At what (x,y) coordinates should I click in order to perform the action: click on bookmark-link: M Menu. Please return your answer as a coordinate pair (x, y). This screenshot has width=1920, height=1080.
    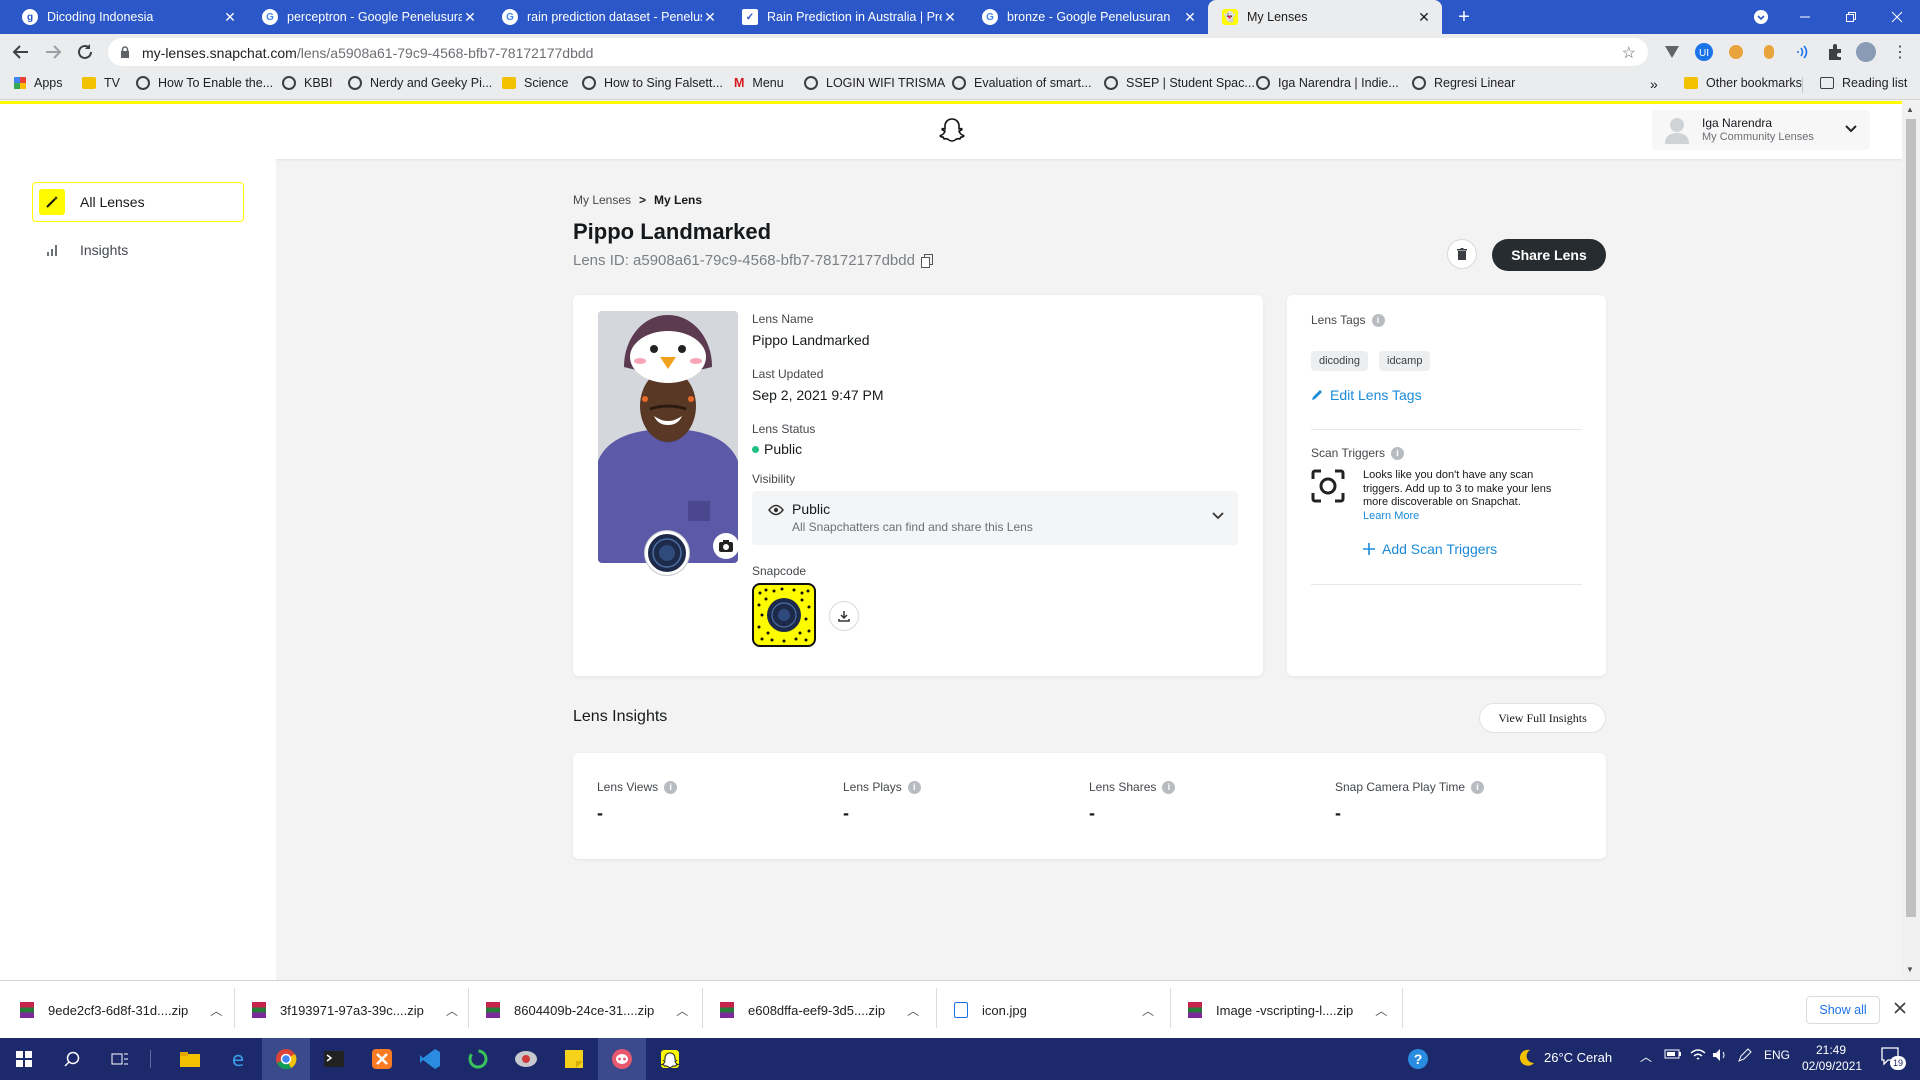
    Looking at the image, I should click on (759, 83).